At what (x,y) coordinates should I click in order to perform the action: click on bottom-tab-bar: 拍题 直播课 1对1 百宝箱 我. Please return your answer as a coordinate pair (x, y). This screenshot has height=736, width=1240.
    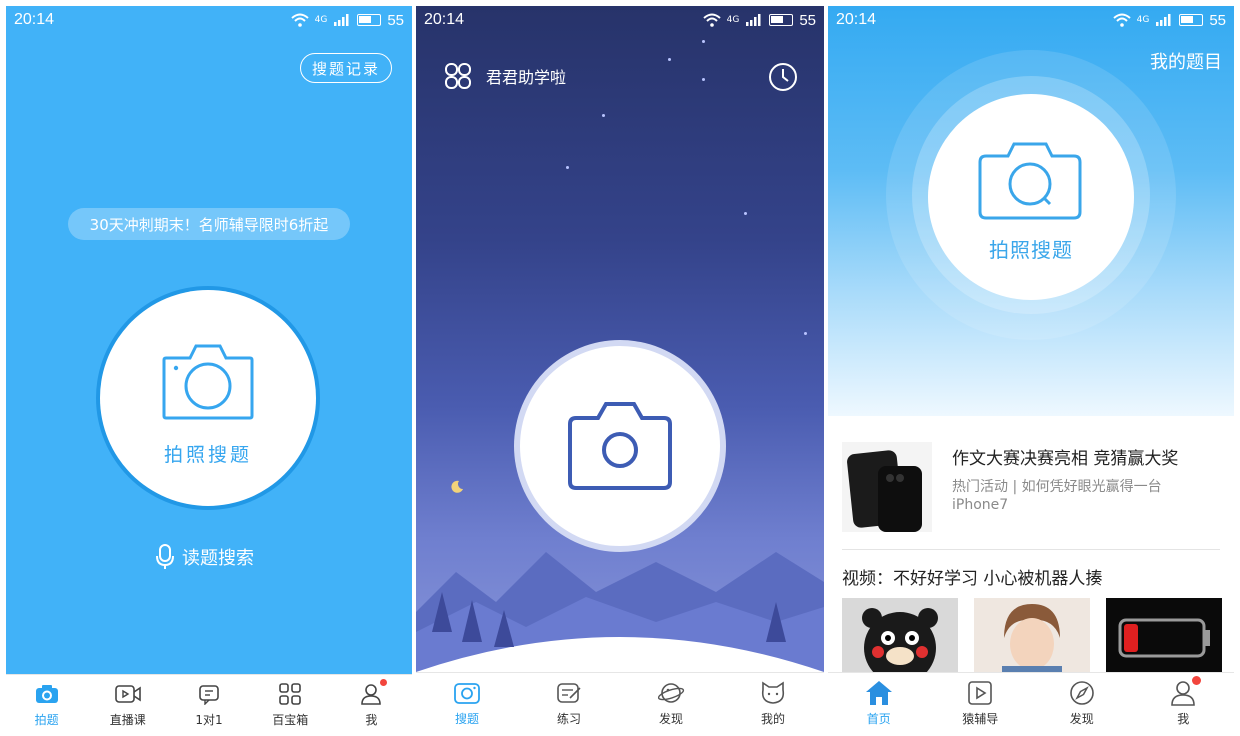
    Looking at the image, I should click on (209, 704).